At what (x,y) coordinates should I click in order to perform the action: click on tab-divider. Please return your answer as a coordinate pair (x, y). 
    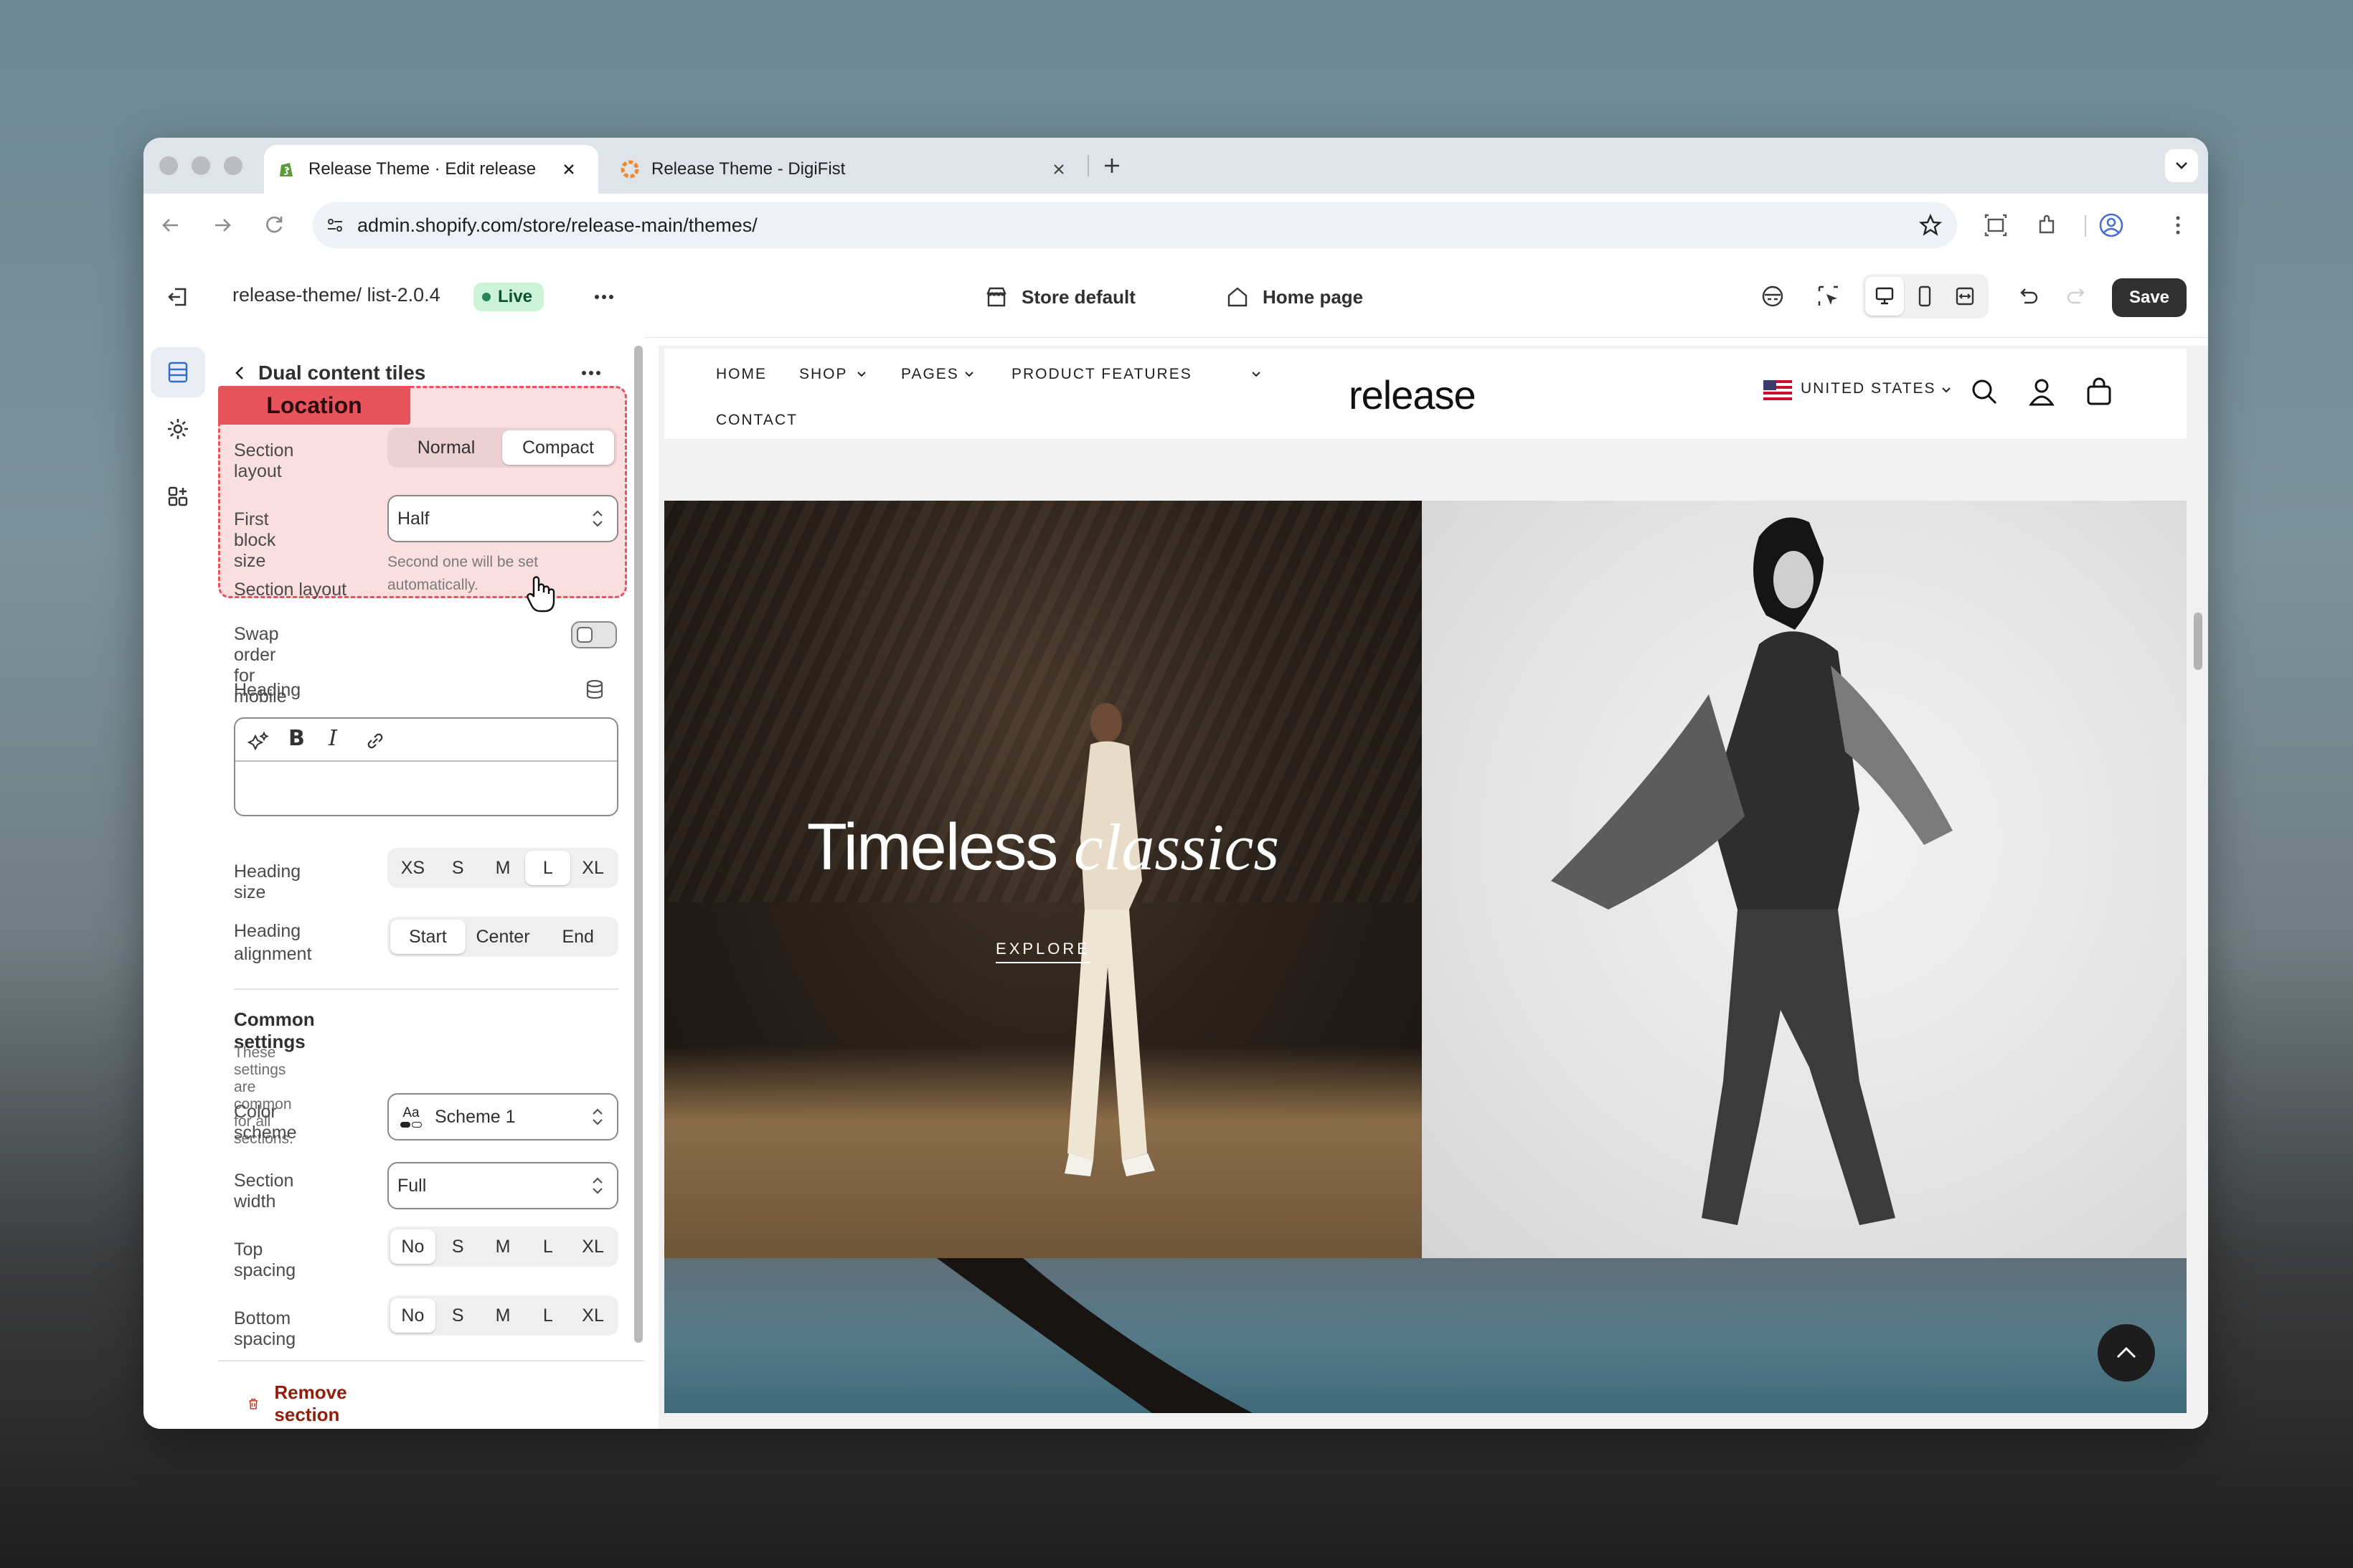
    Looking at the image, I should click on (1088, 166).